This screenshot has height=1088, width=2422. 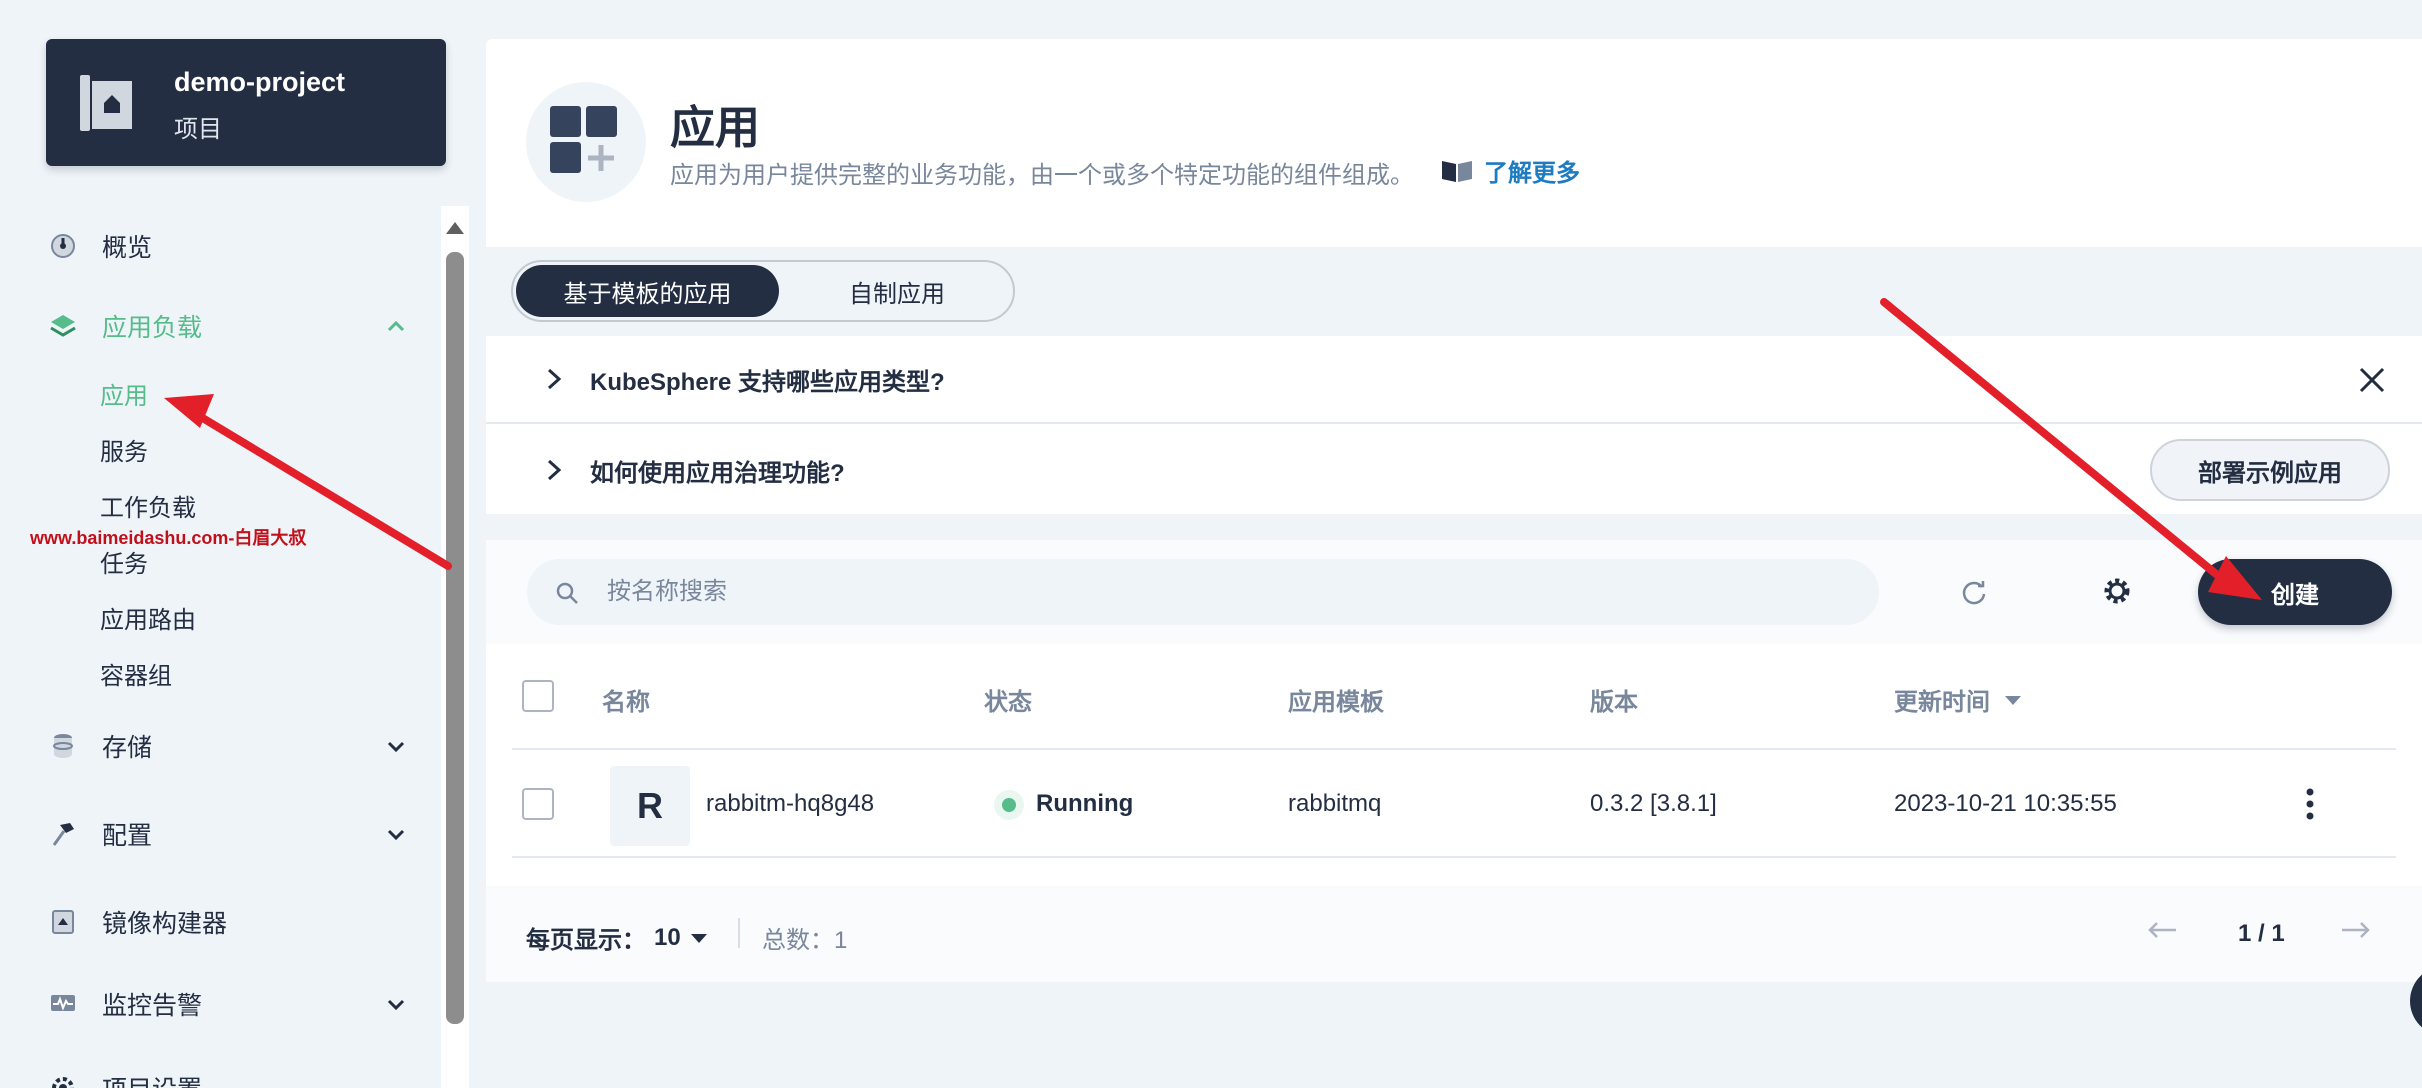 I want to click on page-indicator: 1 / 1, so click(x=2261, y=933).